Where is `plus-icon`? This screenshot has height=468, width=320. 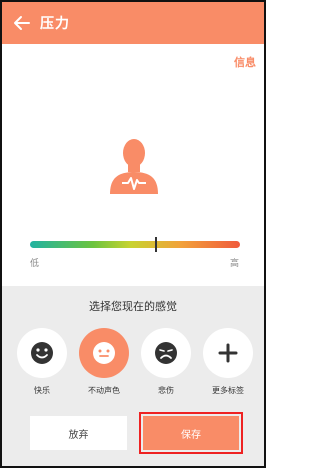 plus-icon is located at coordinates (228, 353).